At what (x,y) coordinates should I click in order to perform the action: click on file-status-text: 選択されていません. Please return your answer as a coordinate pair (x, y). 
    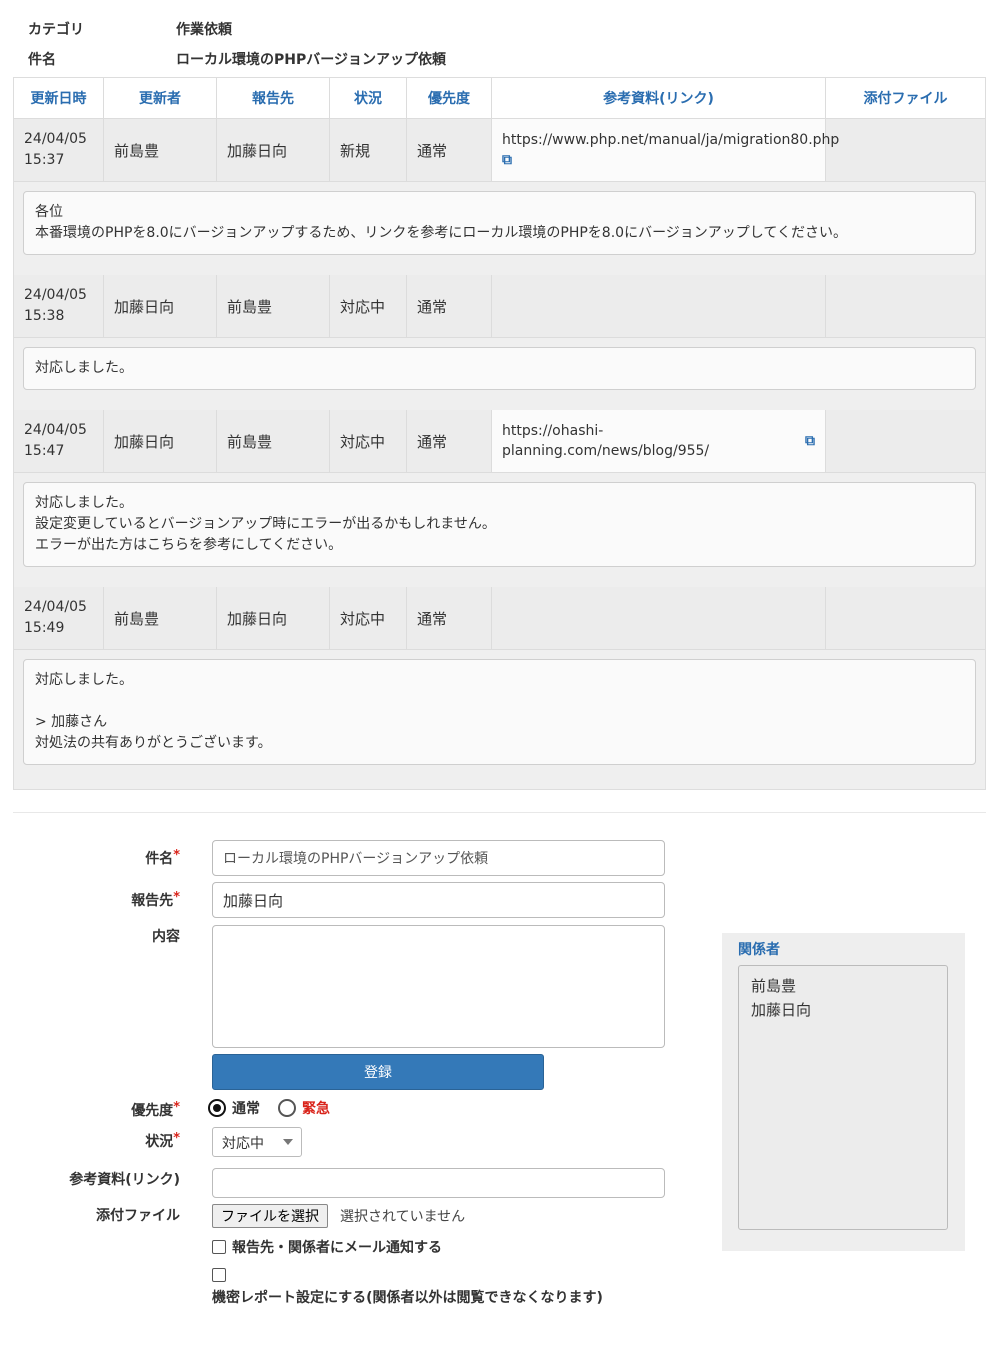
    Looking at the image, I should click on (403, 1217).